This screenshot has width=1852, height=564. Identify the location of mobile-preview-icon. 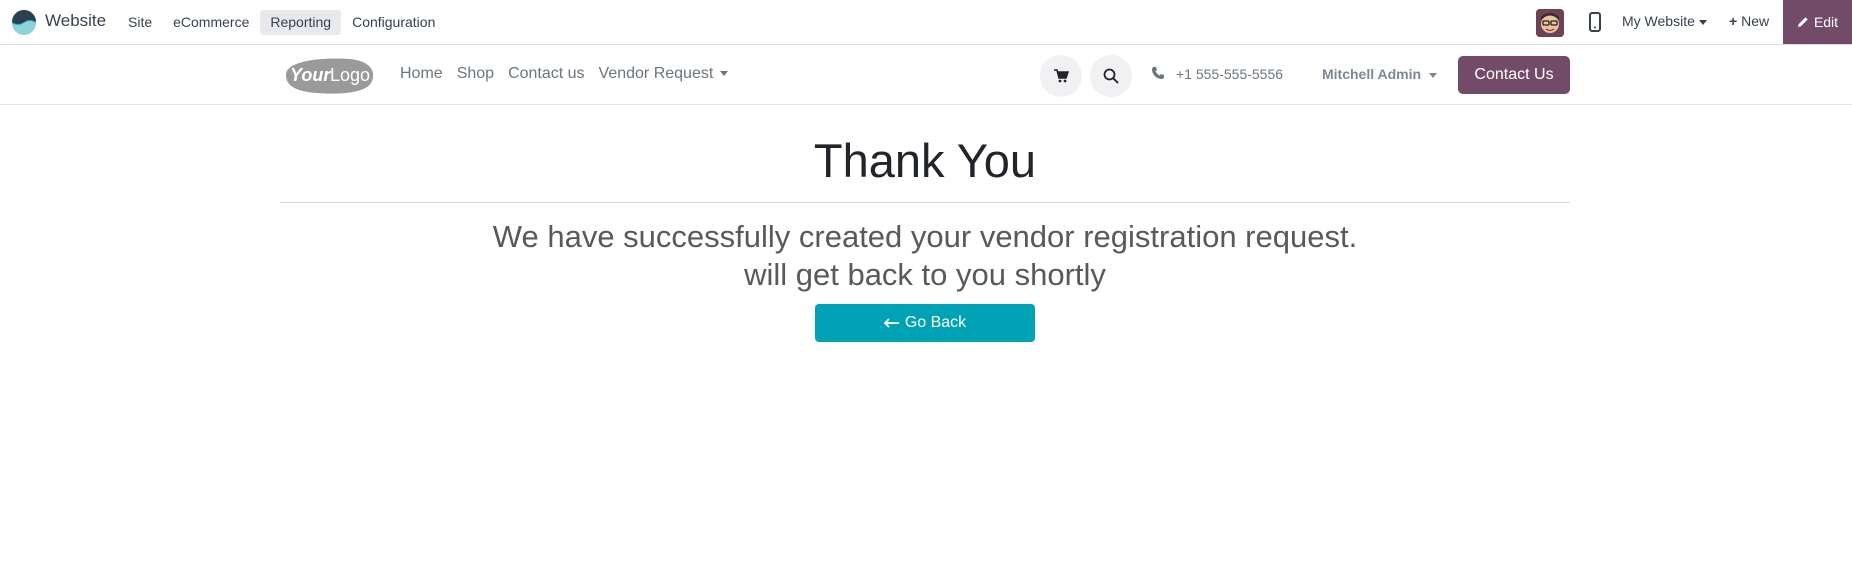
(1595, 22).